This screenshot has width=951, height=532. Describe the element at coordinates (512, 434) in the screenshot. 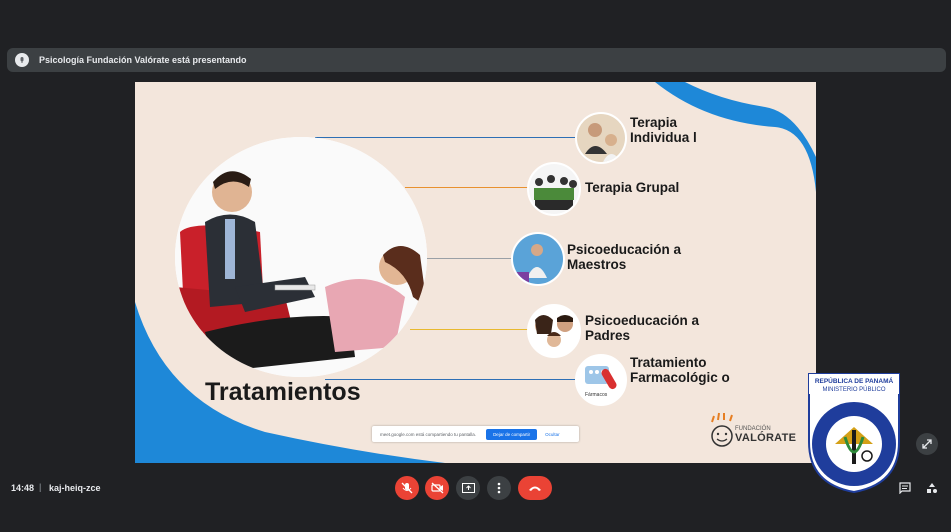

I see `stop-sharing-button: Dejar de compartir` at that location.